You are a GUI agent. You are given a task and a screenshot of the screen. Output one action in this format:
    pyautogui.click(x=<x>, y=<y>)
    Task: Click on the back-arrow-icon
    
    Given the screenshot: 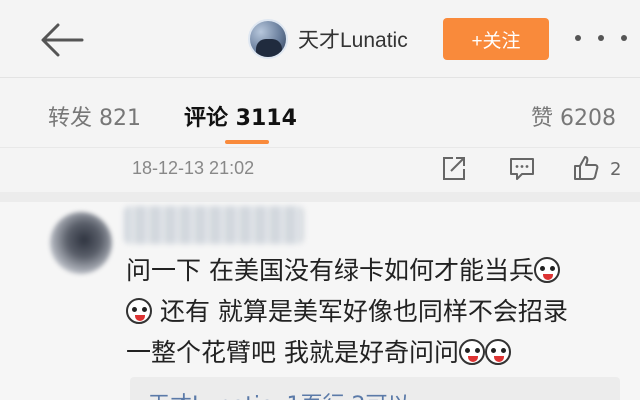 What is the action you would take?
    pyautogui.click(x=62, y=40)
    